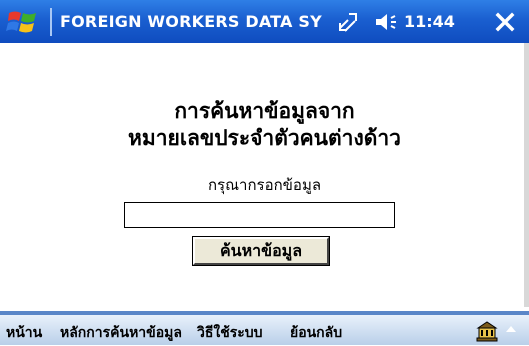  I want to click on titlebar: FOREIGN WORKERS DATA SYSTE! 11:44, so click(264, 21).